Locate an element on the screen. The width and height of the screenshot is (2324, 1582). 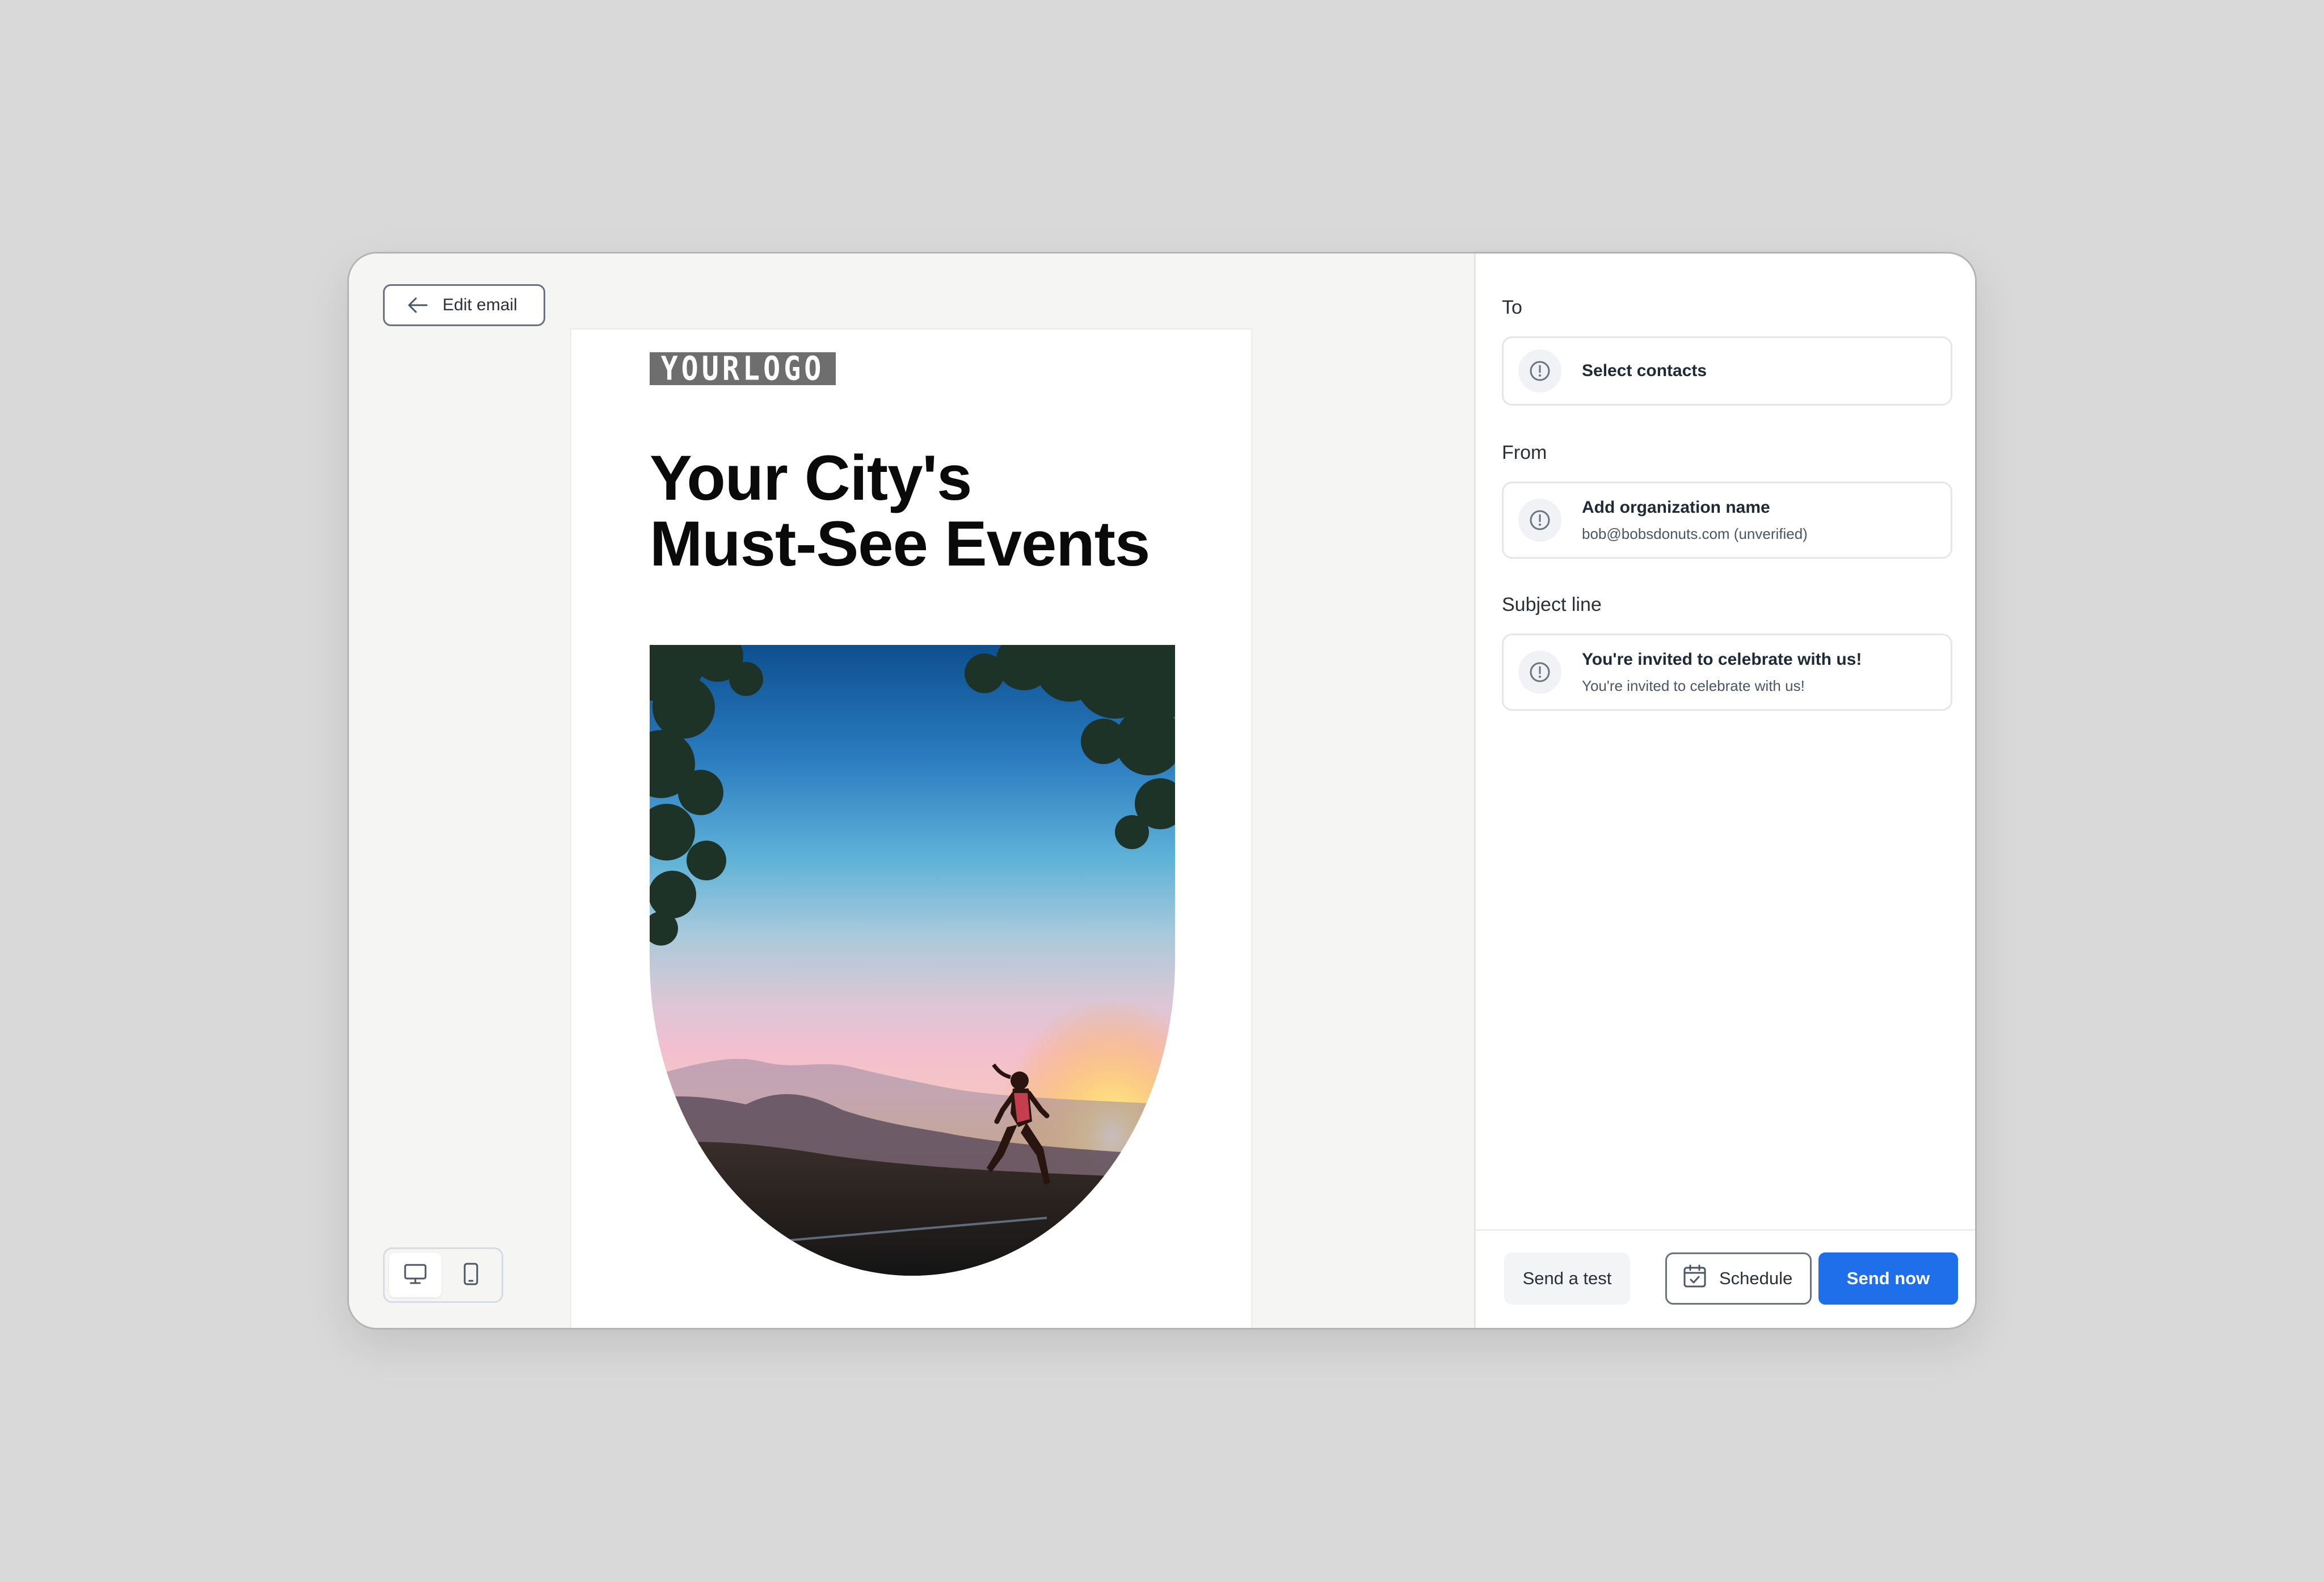
headline-line-2: Must-See Events is located at coordinates (900, 543).